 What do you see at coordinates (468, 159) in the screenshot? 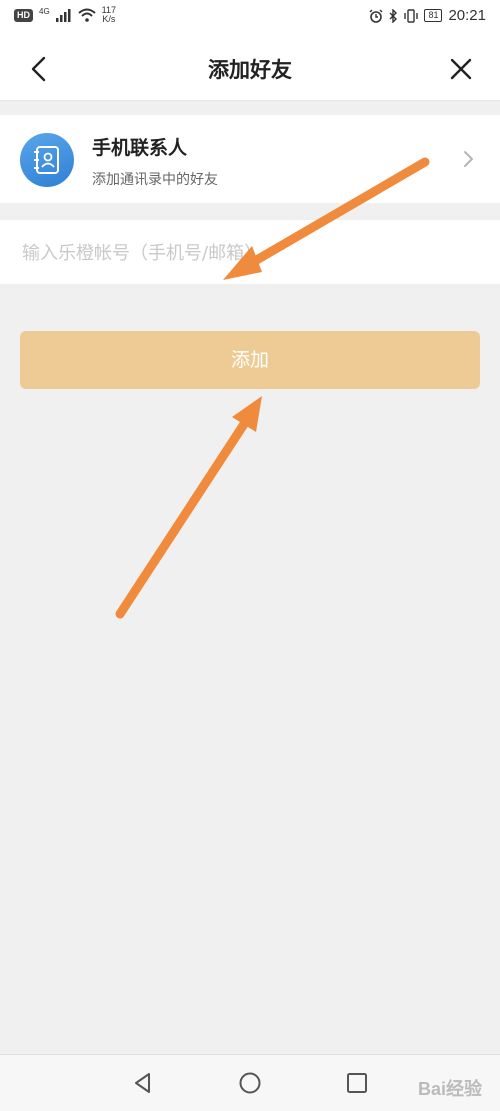
I see `chevron-right-icon` at bounding box center [468, 159].